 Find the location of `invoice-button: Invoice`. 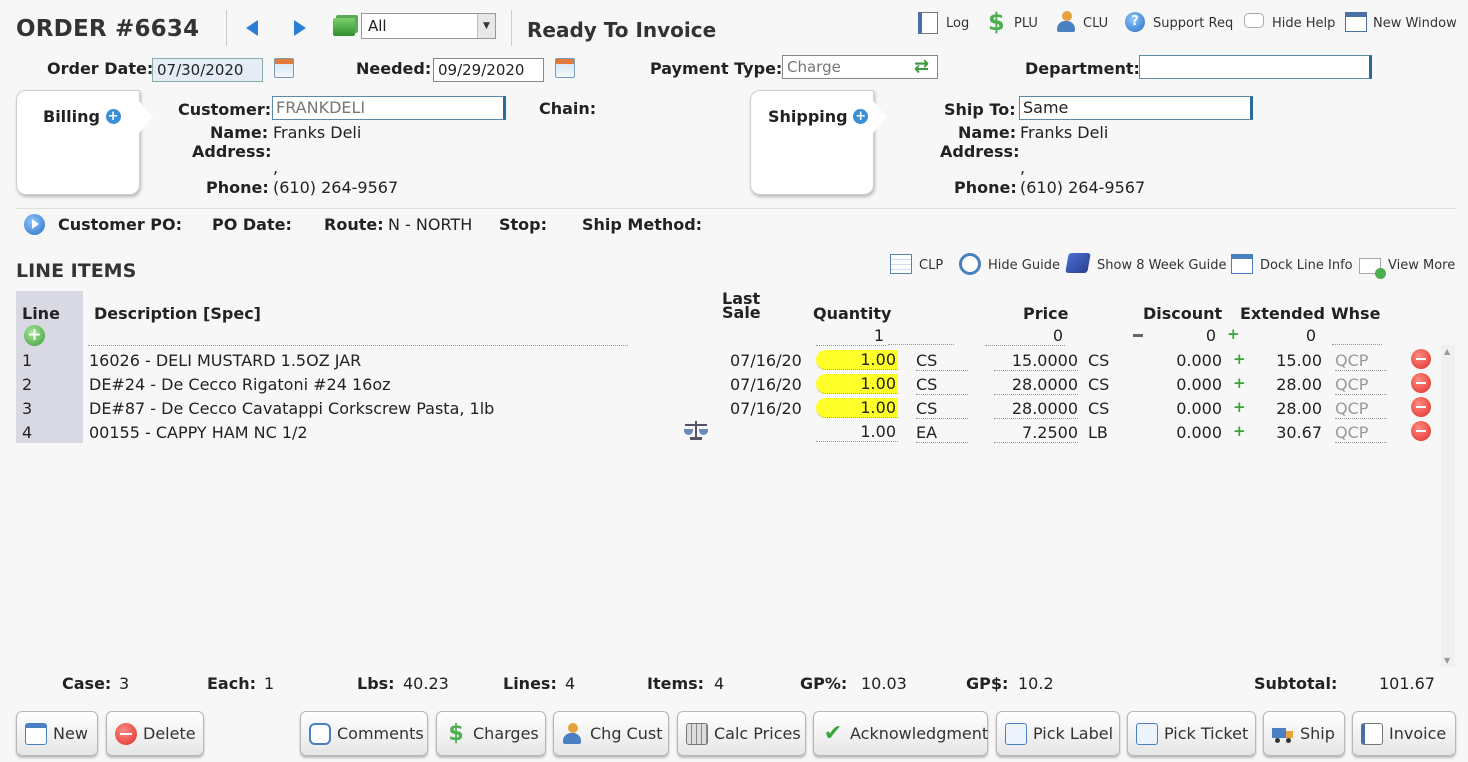

invoice-button: Invoice is located at coordinates (1404, 733).